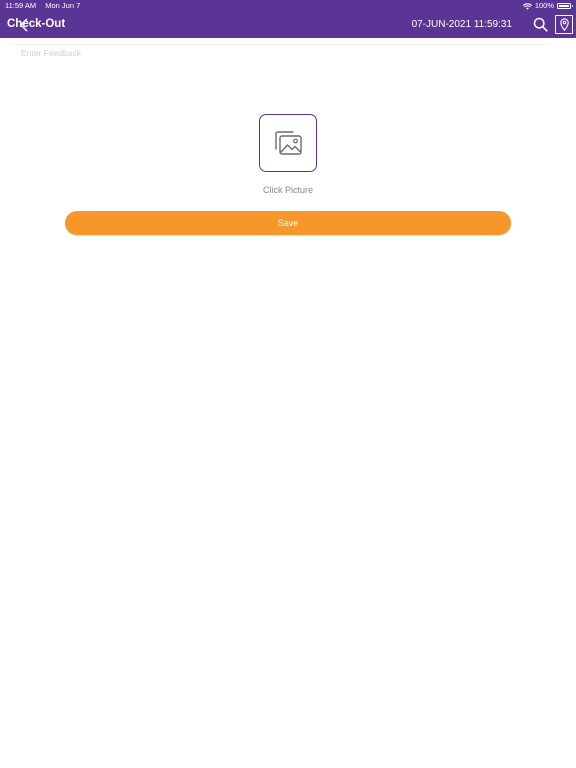 Image resolution: width=576 pixels, height=768 pixels. What do you see at coordinates (527, 6) in the screenshot?
I see `wifi-icon` at bounding box center [527, 6].